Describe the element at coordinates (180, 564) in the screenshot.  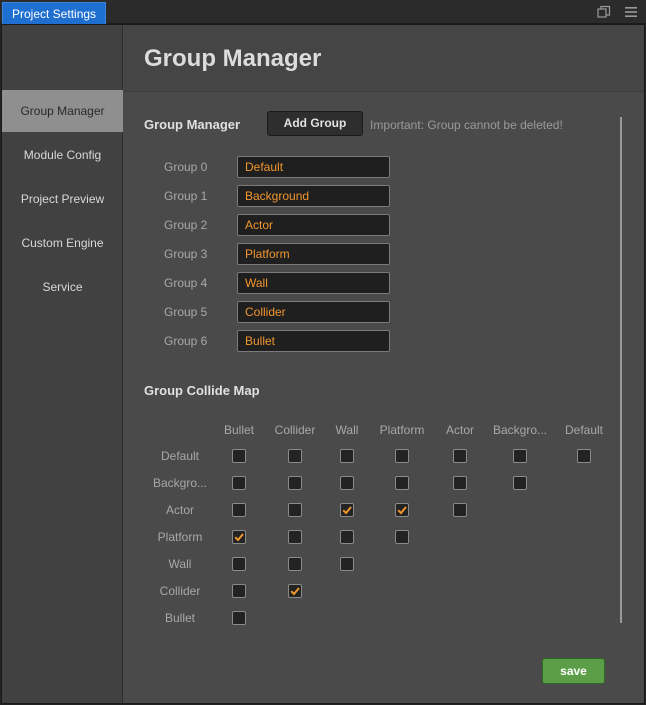
I see `collide-row-header: Wall` at that location.